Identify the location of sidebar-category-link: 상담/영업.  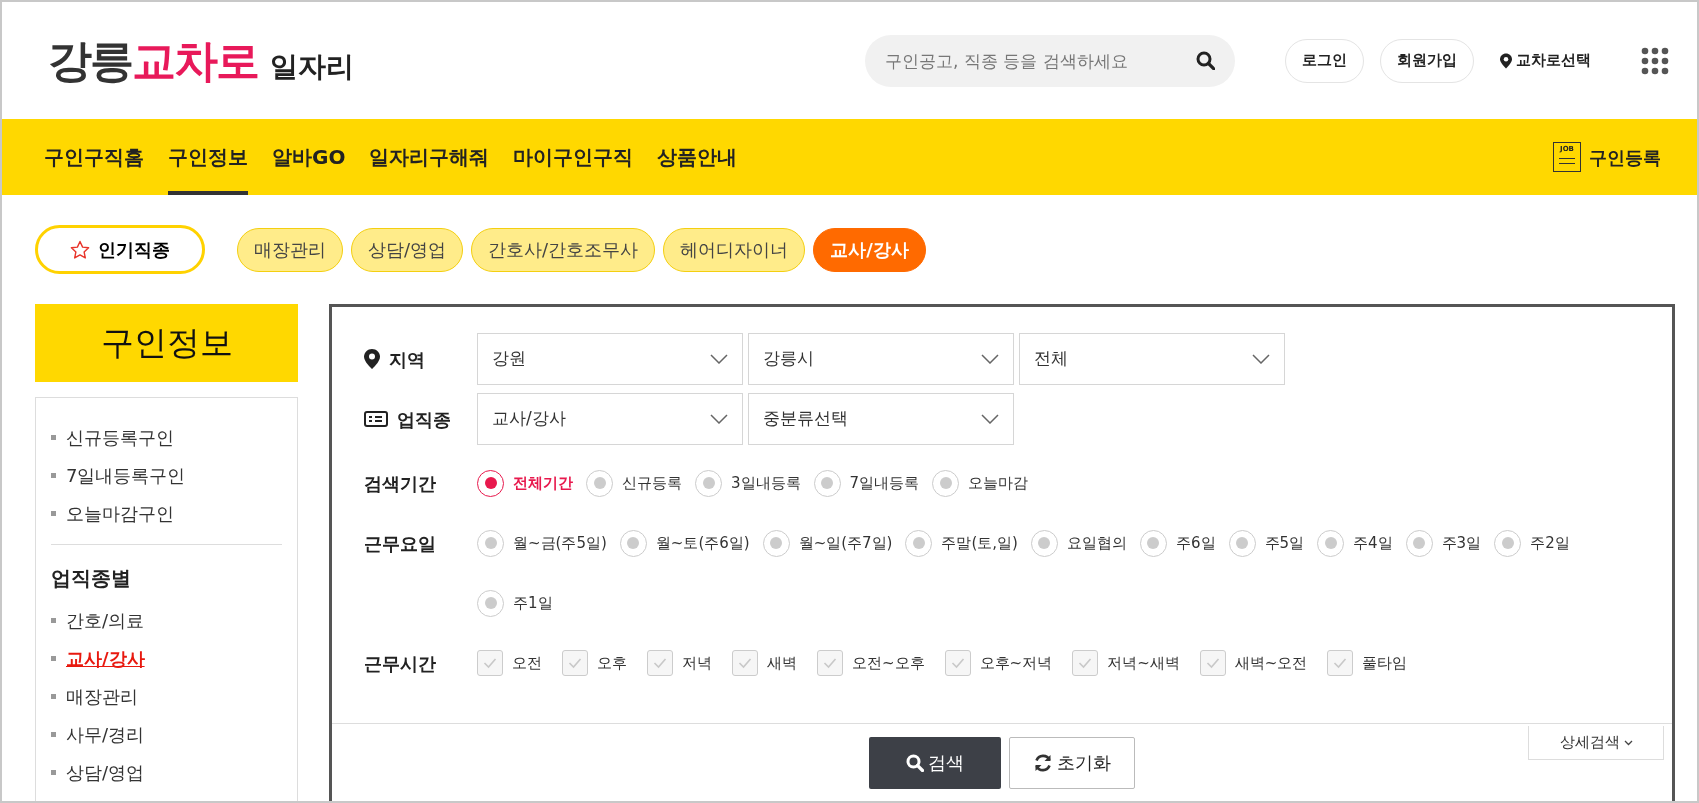
(98, 772).